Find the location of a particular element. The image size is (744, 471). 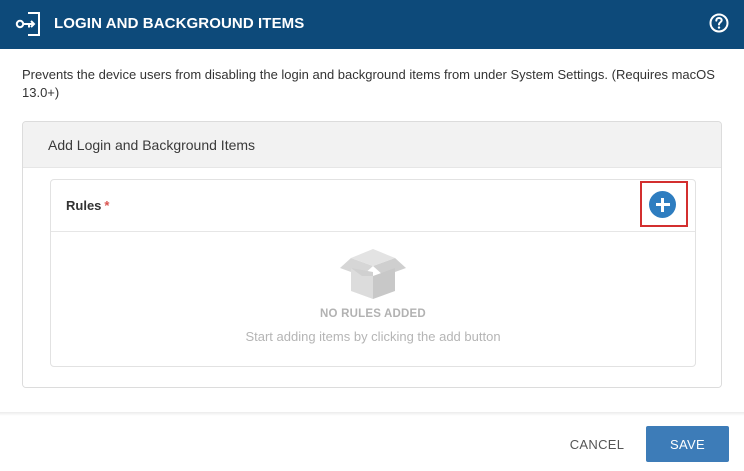

section-header: Add Login and Background Items is located at coordinates (372, 145).